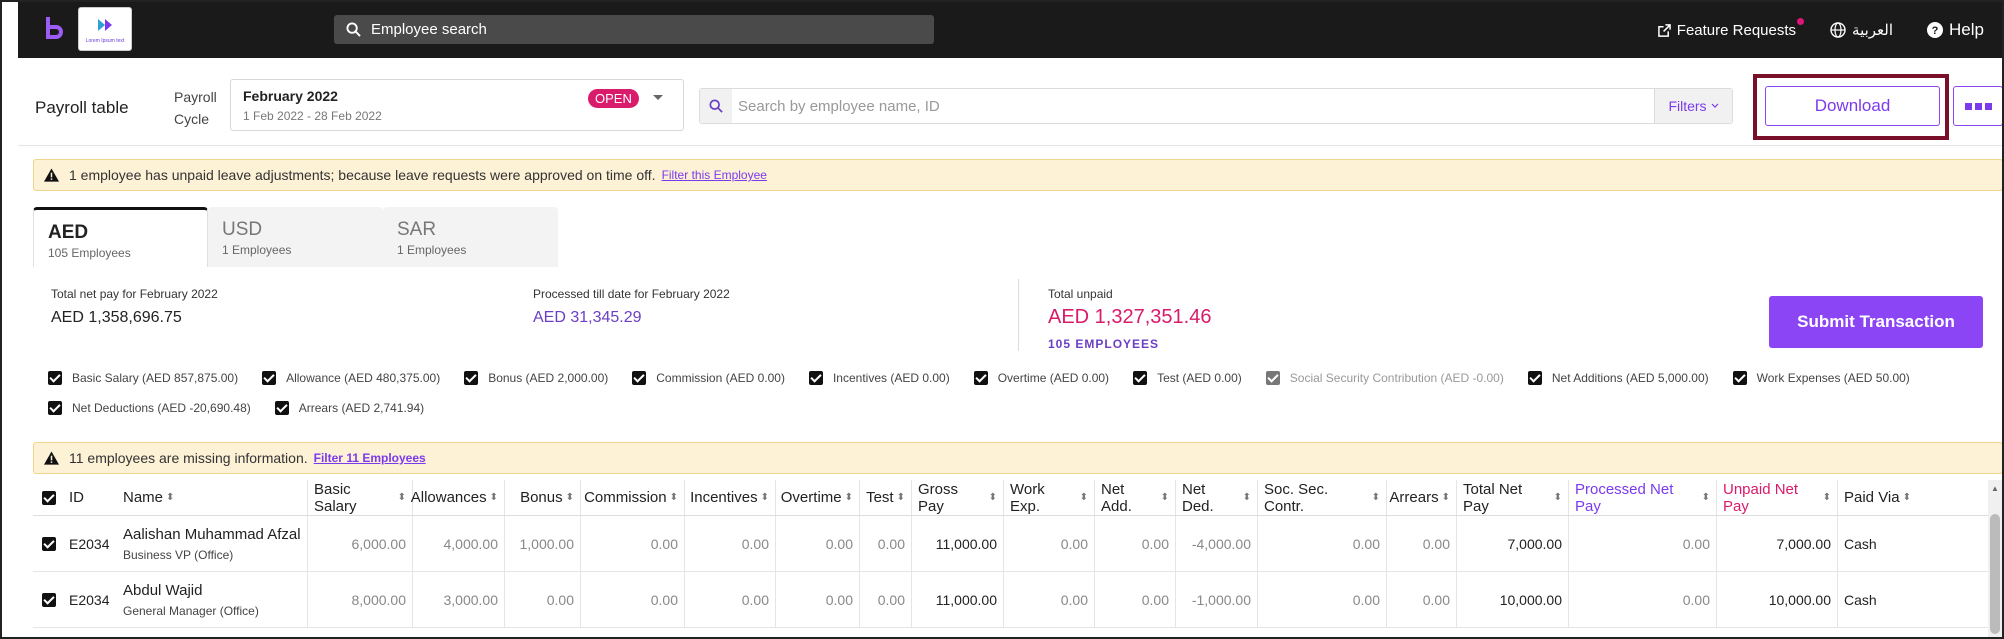  What do you see at coordinates (730, 497) in the screenshot?
I see `col-incentives: Incentives ⬍` at bounding box center [730, 497].